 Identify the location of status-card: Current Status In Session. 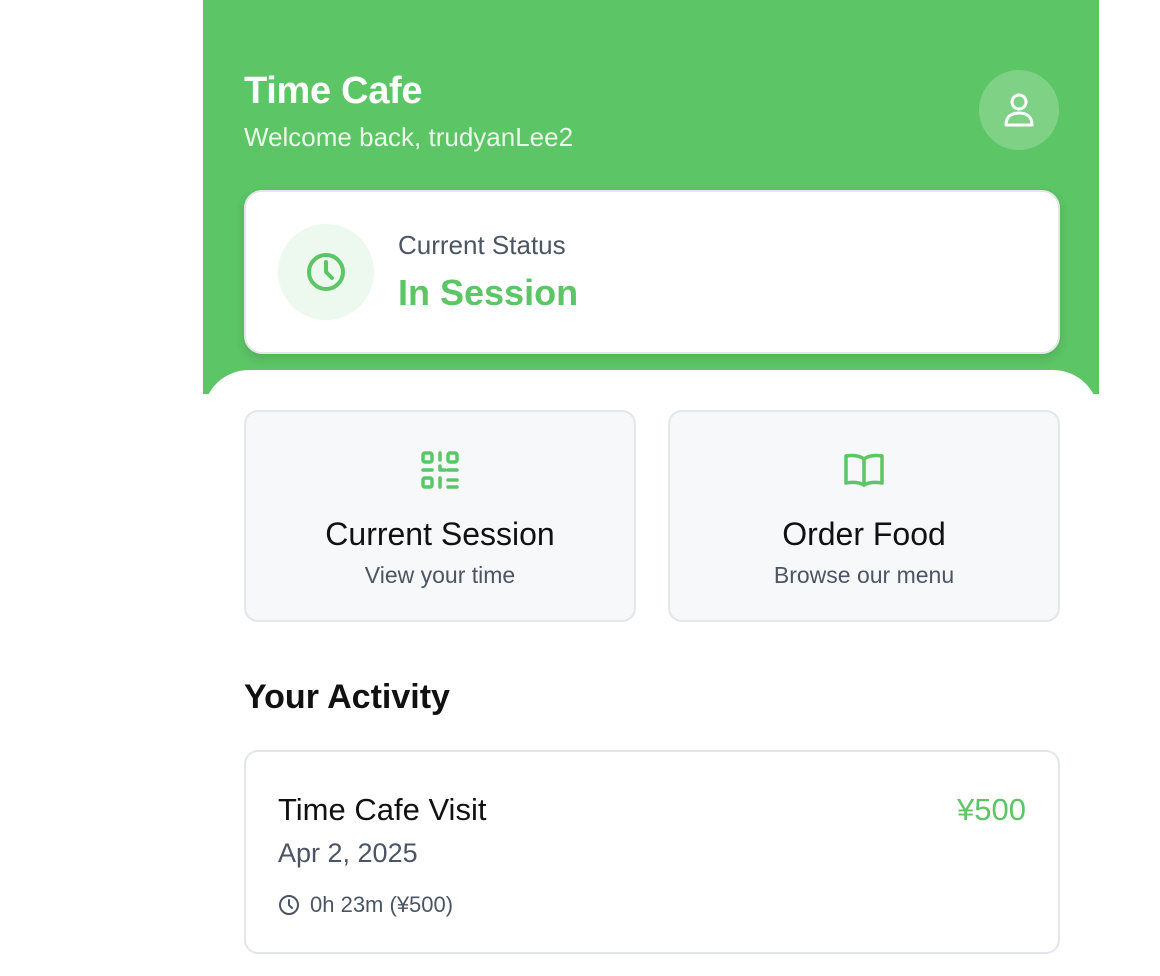
(652, 272).